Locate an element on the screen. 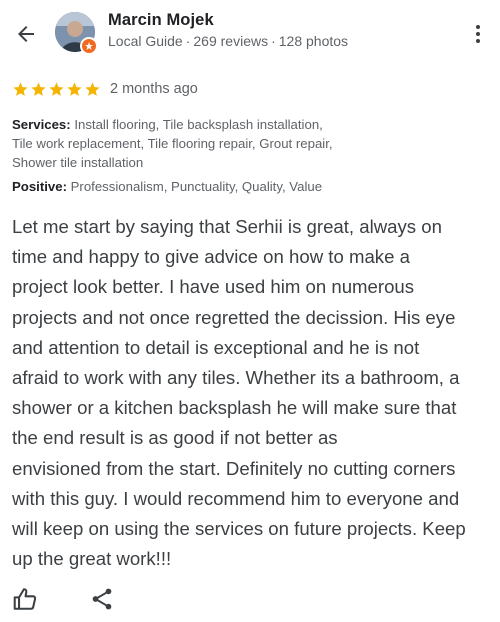 Image resolution: width=500 pixels, height=622 pixels. back-button is located at coordinates (26, 34).